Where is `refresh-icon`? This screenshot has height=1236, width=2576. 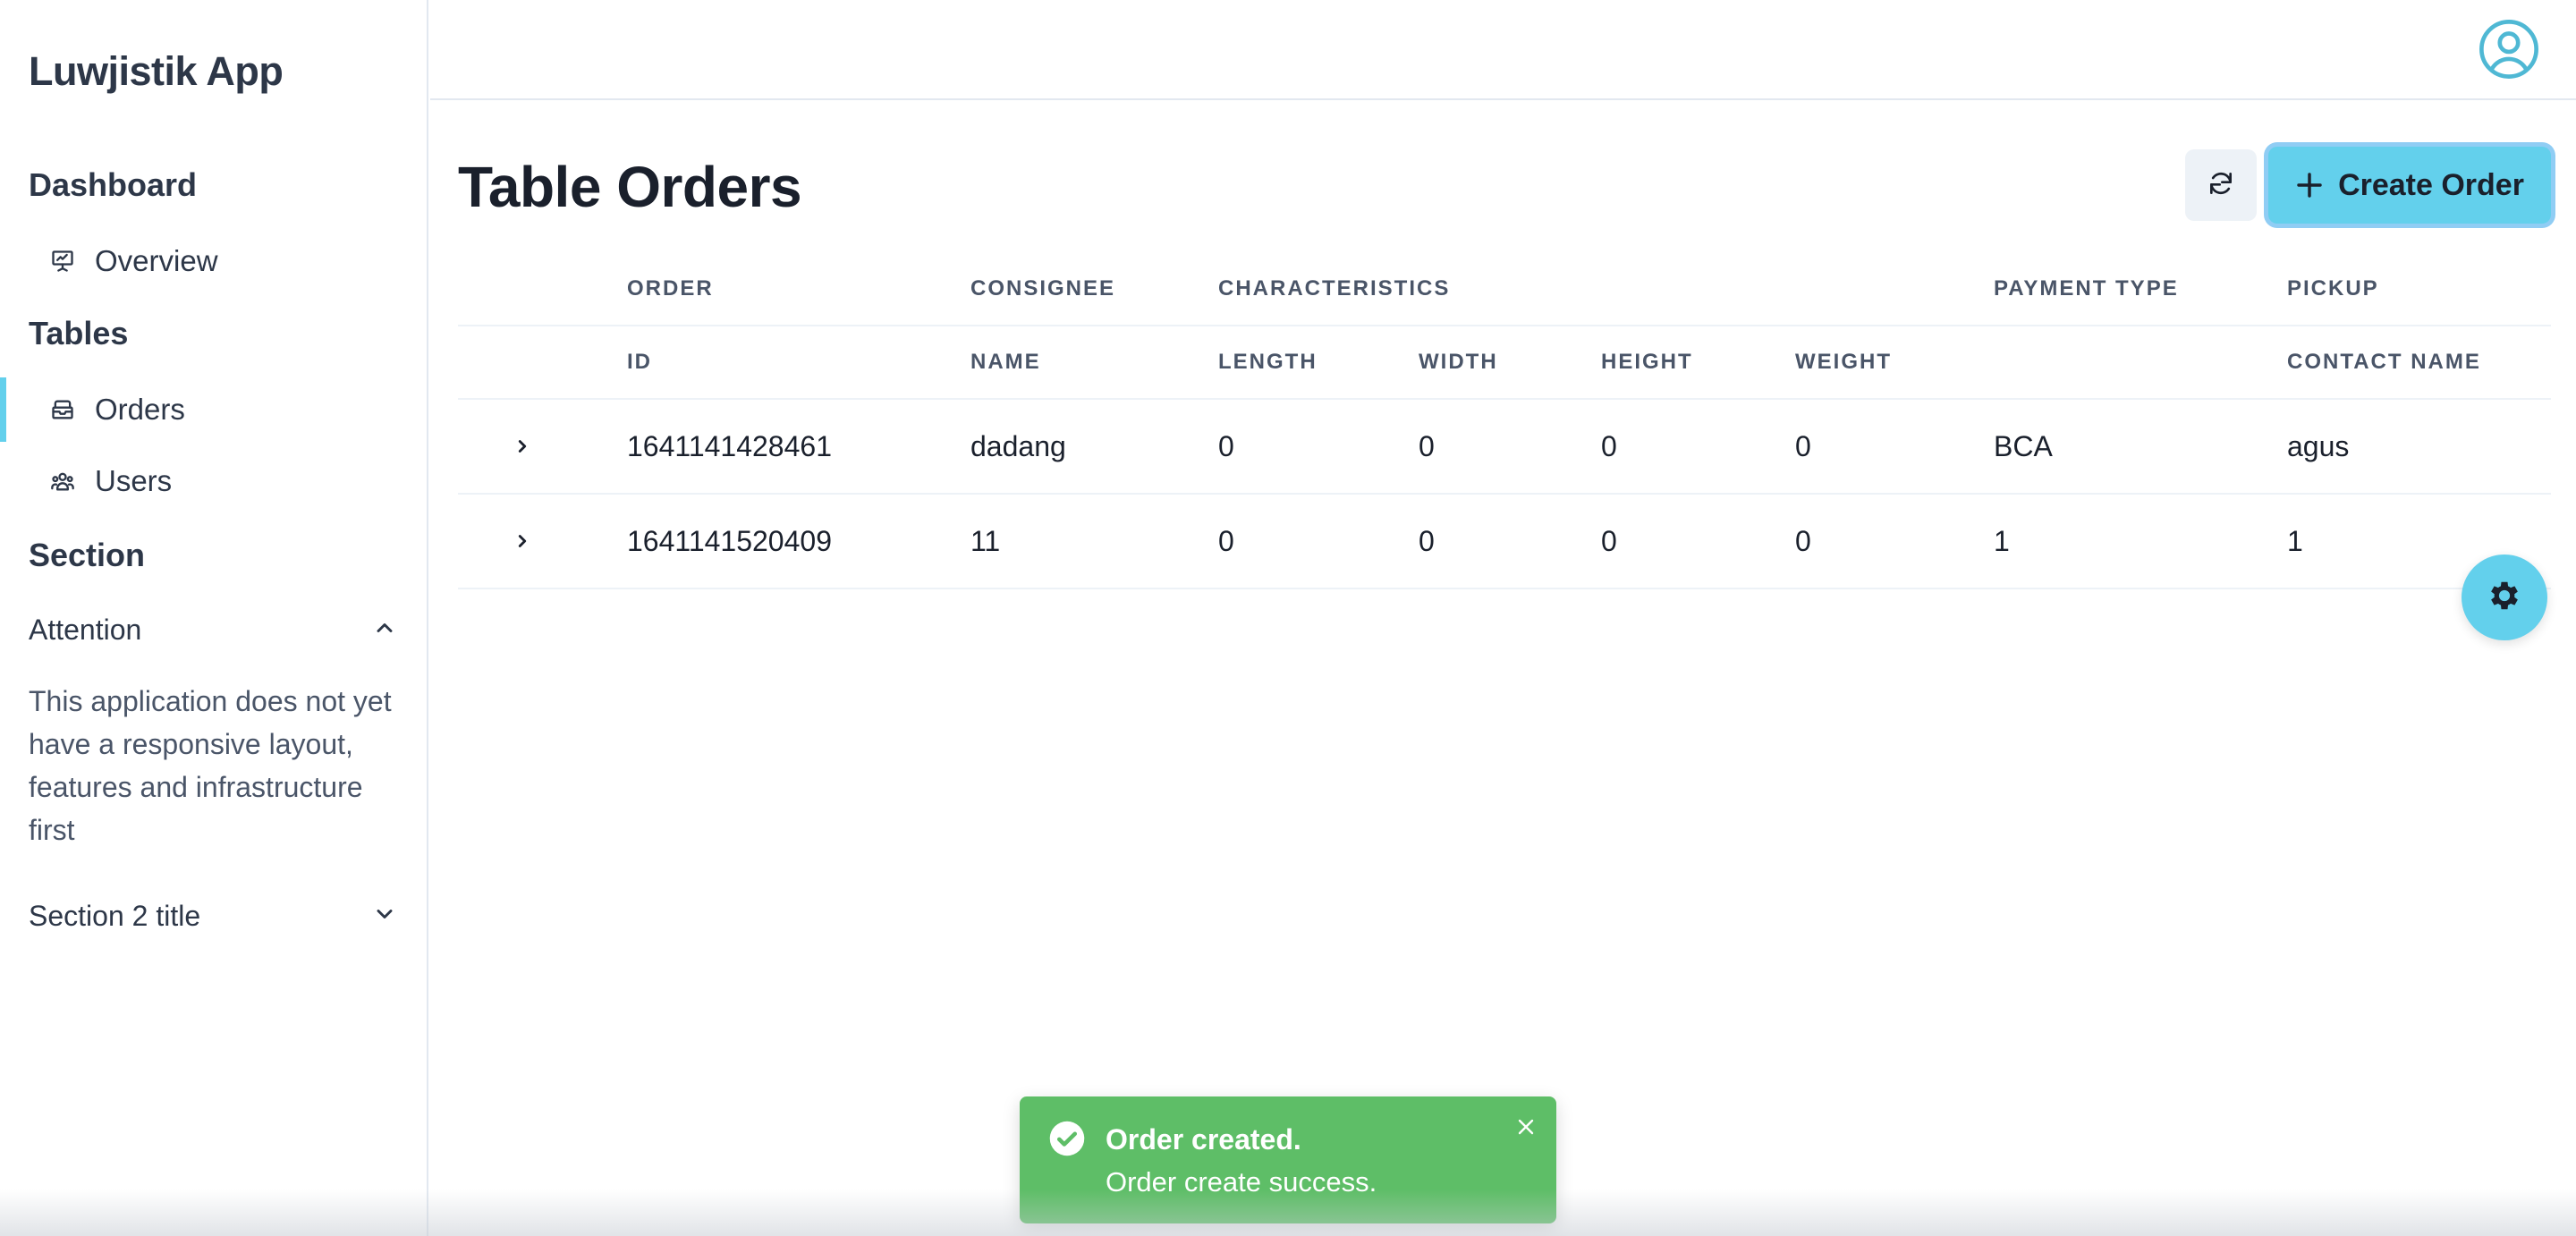 refresh-icon is located at coordinates (2221, 186).